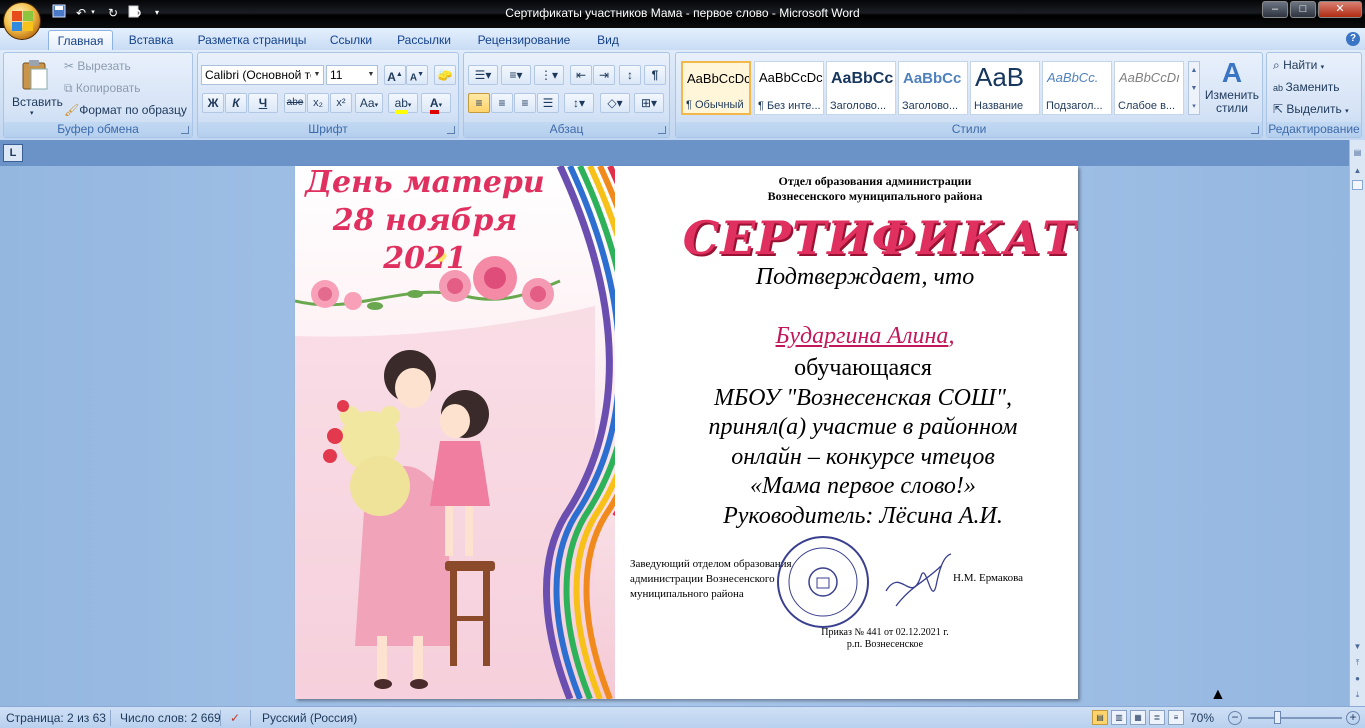 This screenshot has height=728, width=1365. What do you see at coordinates (369, 103) in the screenshot?
I see `change-case-button: Aa▾` at bounding box center [369, 103].